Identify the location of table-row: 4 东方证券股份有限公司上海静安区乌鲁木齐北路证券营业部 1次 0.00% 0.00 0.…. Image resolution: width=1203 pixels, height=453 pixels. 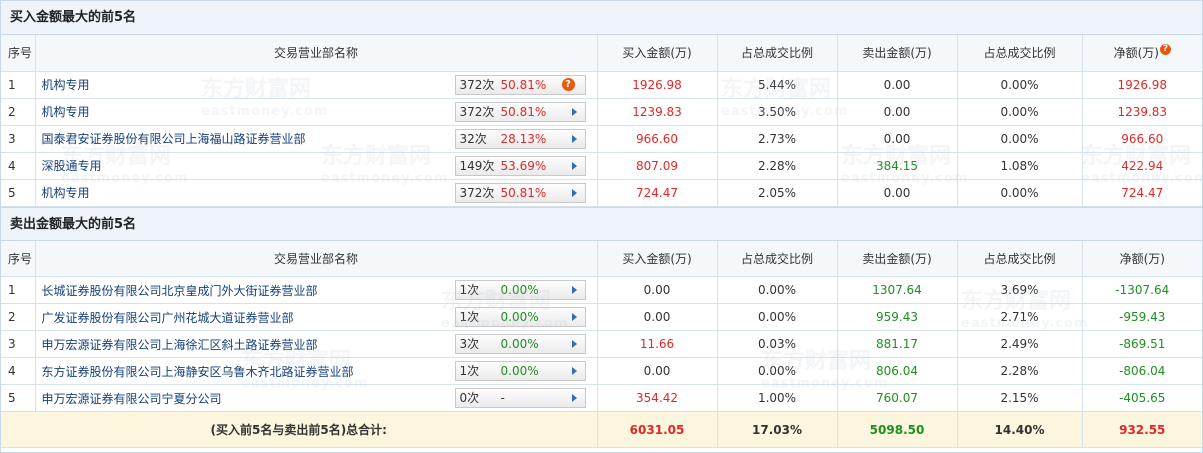
(601, 371).